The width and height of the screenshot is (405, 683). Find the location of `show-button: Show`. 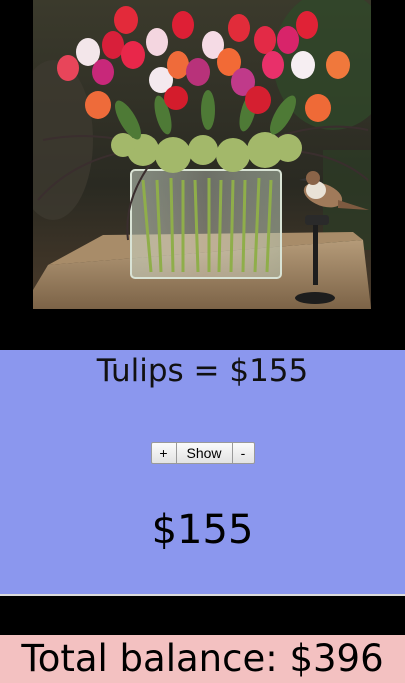

show-button: Show is located at coordinates (204, 453).